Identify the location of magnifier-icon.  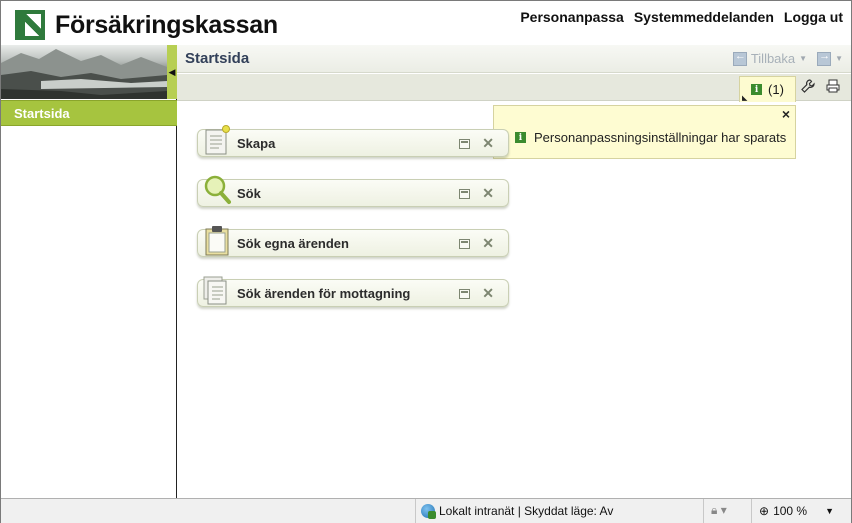
(217, 189).